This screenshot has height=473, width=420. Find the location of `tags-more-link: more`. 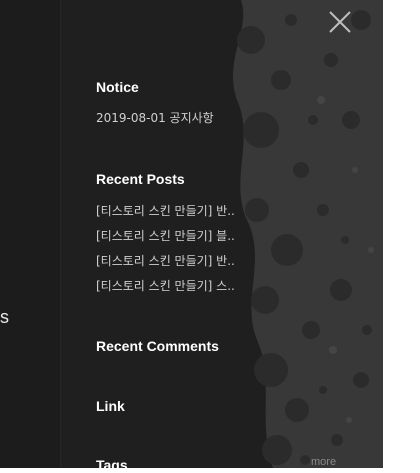

tags-more-link: more is located at coordinates (323, 462).